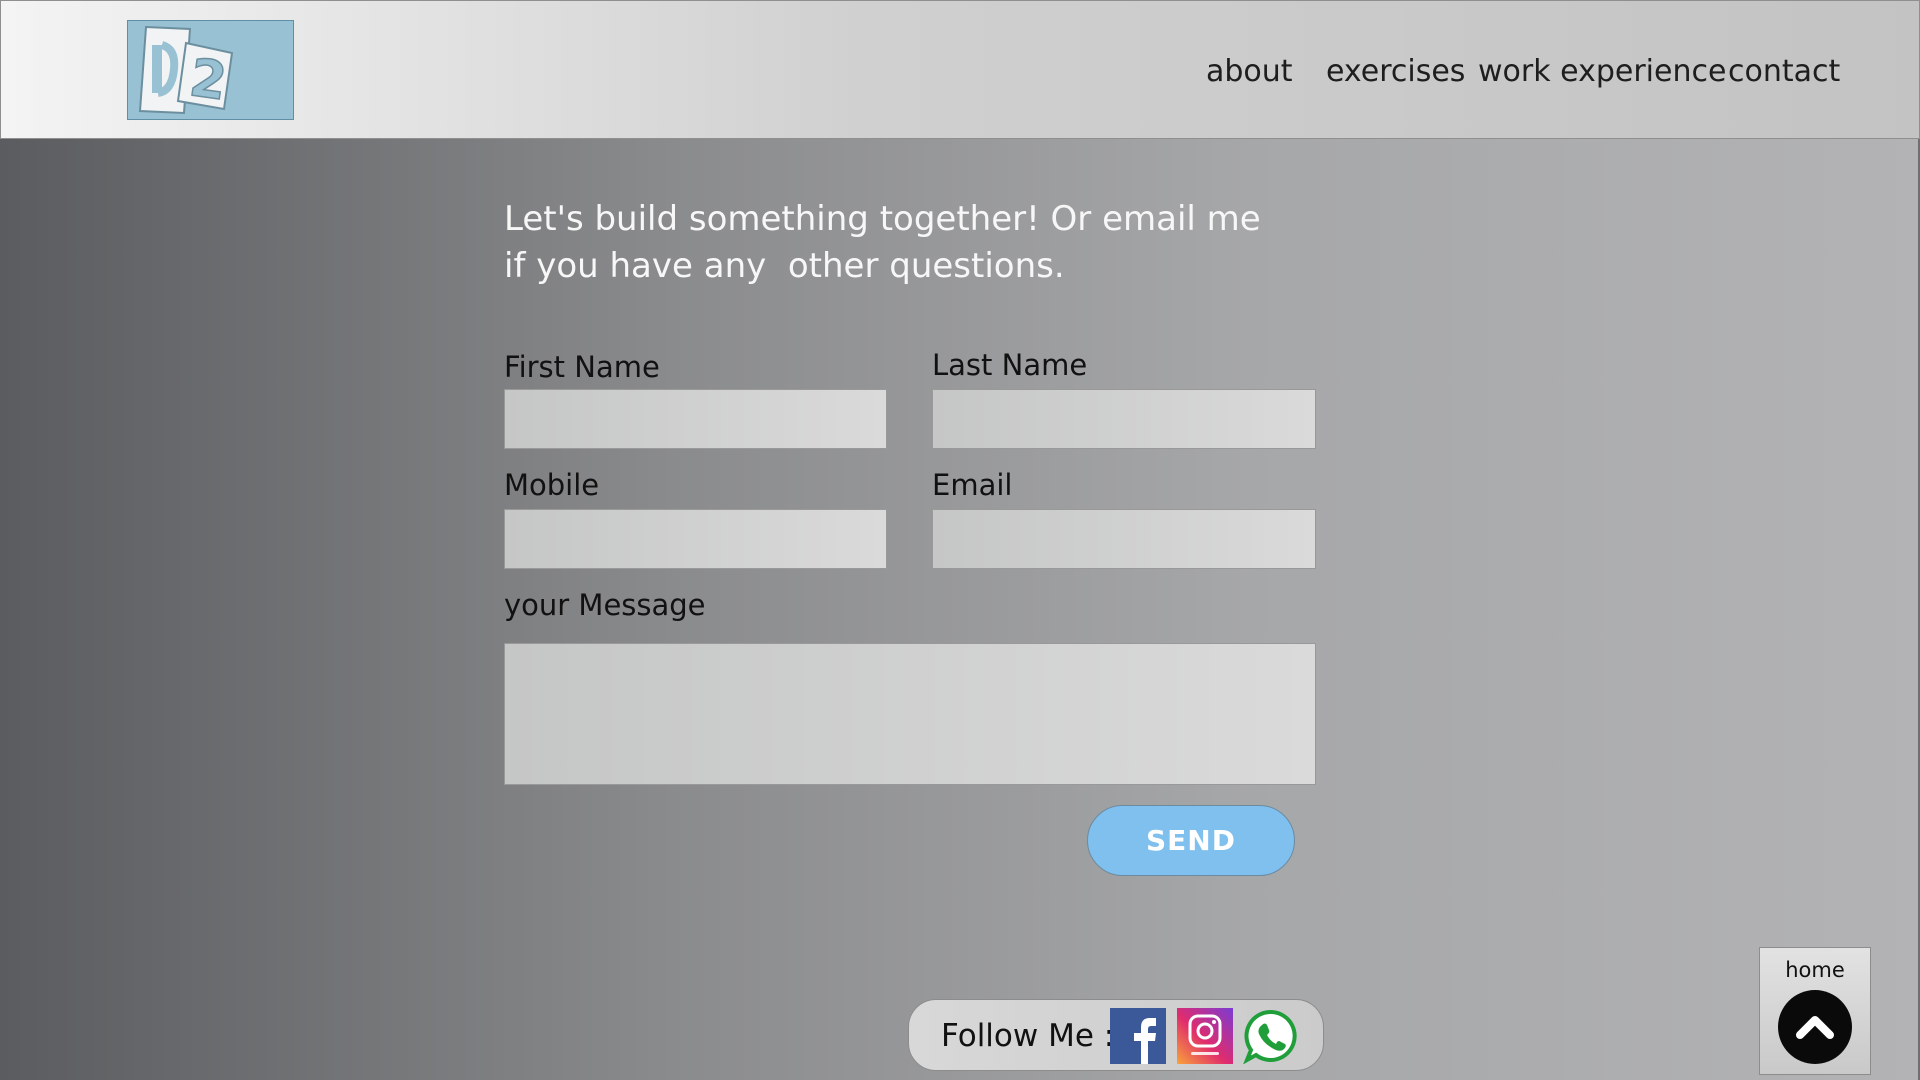 The height and width of the screenshot is (1080, 1920). What do you see at coordinates (605, 605) in the screenshot?
I see `message-label: your Message` at bounding box center [605, 605].